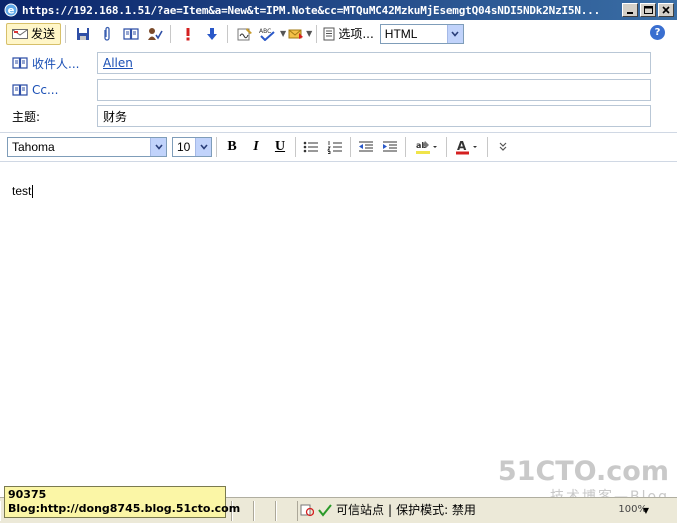 The height and width of the screenshot is (523, 677). I want to click on signature-button, so click(245, 34).